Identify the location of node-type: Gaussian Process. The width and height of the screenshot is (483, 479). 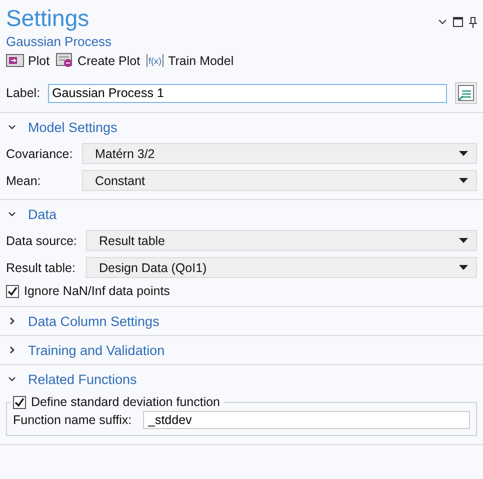
(58, 41).